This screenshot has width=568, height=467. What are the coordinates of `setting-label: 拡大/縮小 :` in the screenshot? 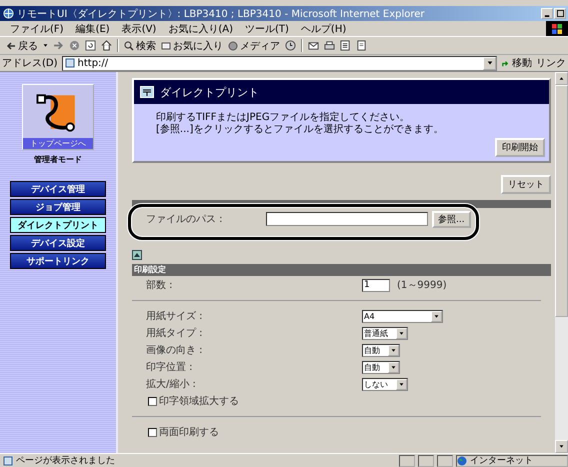 It's located at (171, 384).